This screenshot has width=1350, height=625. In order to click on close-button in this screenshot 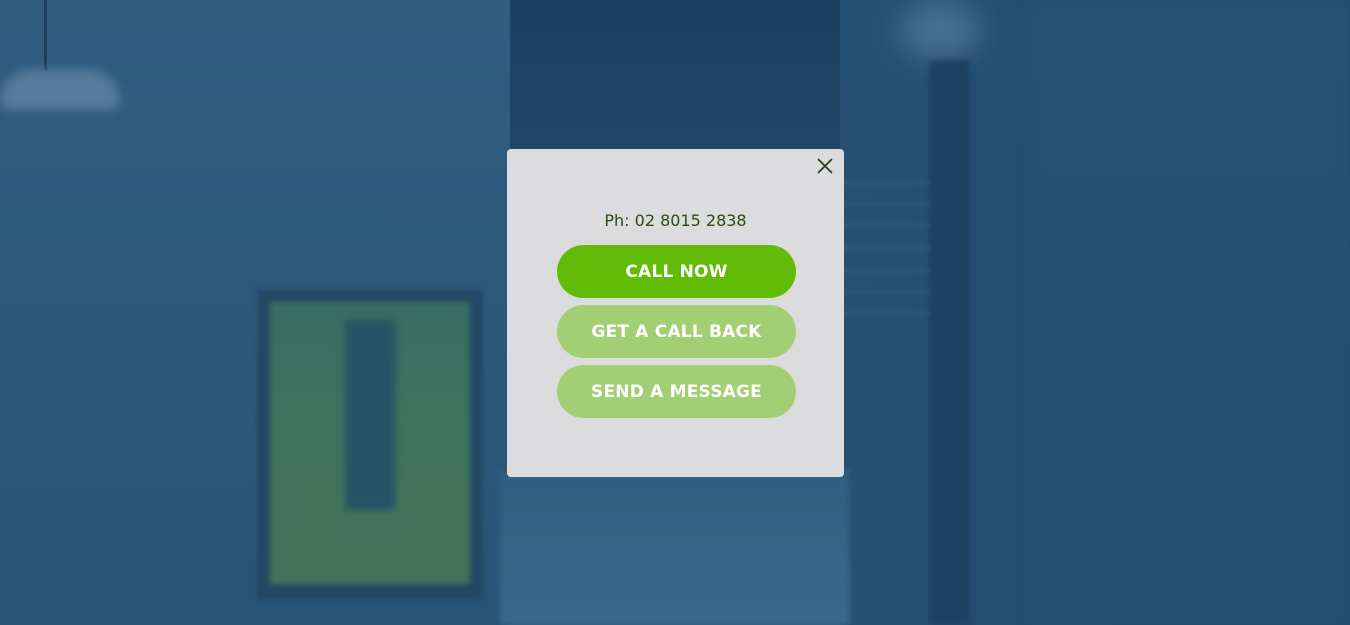, I will do `click(825, 166)`.